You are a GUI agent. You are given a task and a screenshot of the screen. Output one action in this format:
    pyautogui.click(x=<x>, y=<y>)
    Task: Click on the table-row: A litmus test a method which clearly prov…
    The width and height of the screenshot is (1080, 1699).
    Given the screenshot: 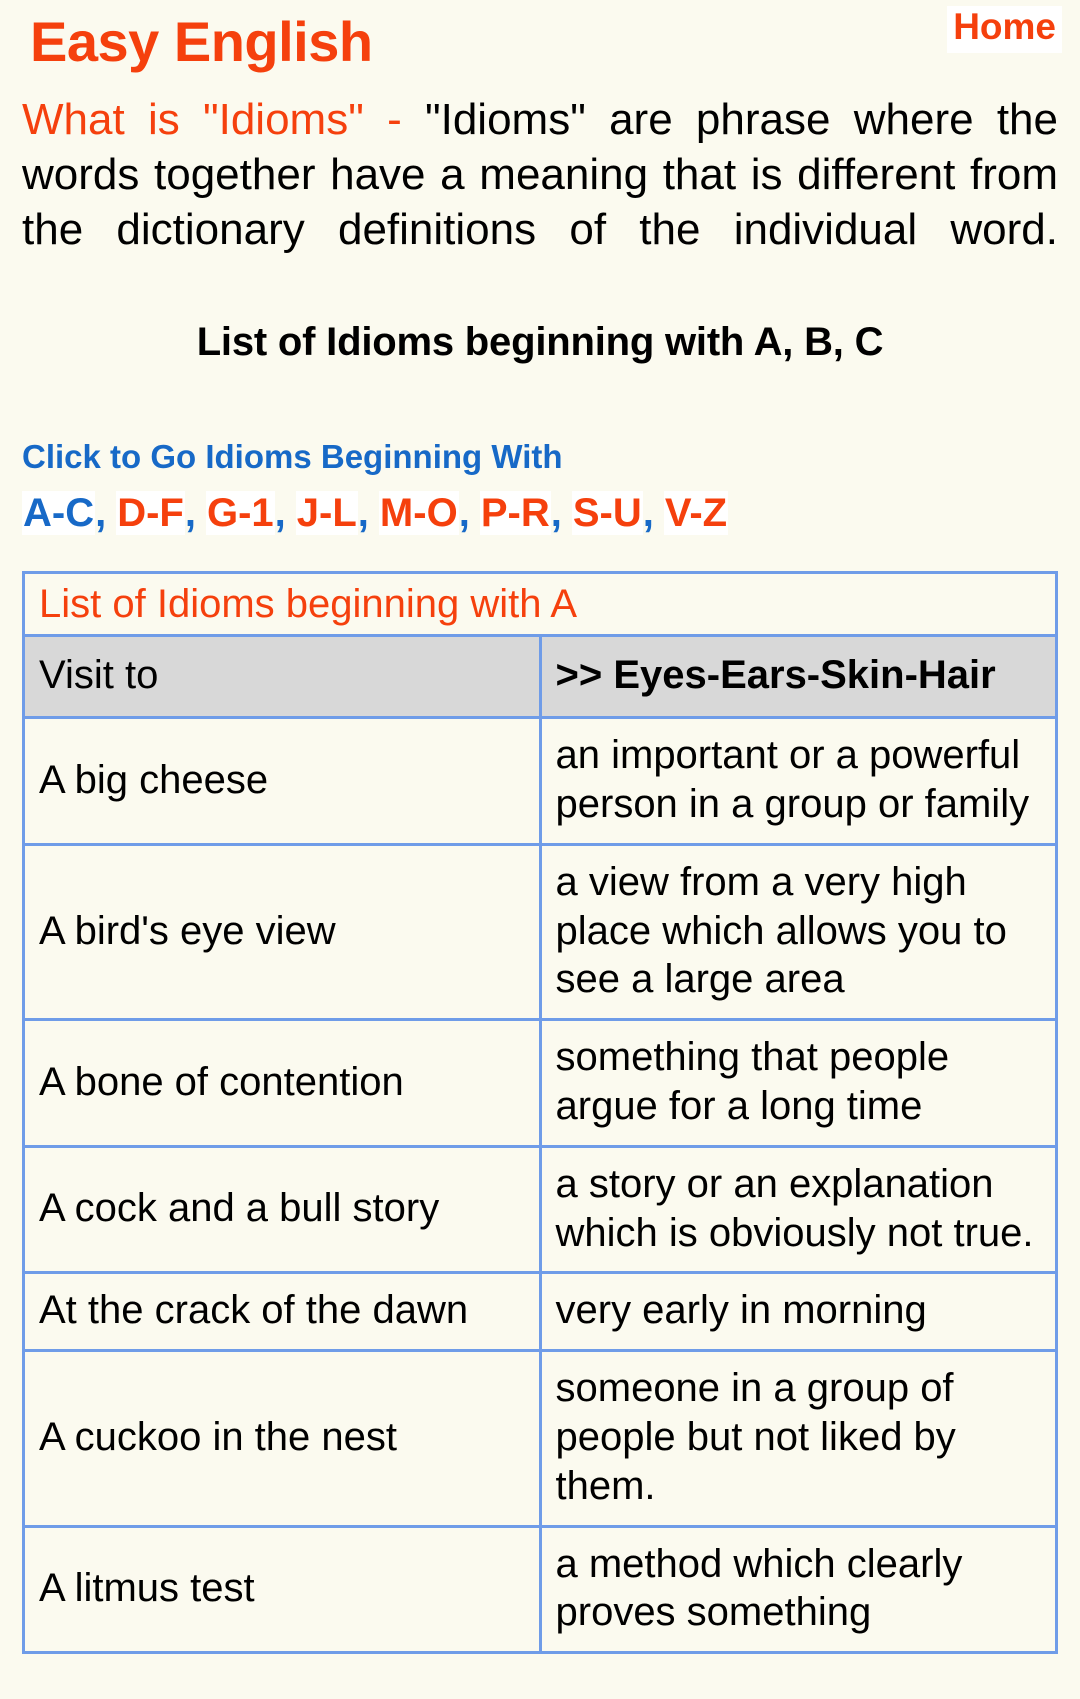 What is the action you would take?
    pyautogui.click(x=540, y=1589)
    